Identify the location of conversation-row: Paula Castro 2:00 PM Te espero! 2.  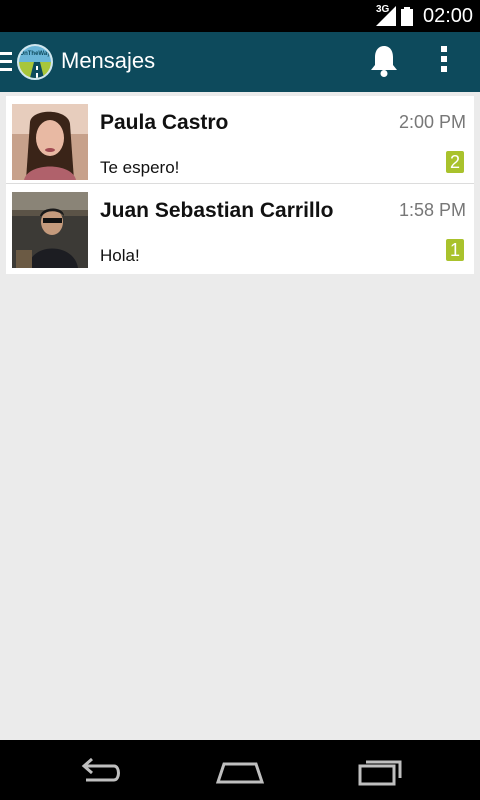
(240, 140).